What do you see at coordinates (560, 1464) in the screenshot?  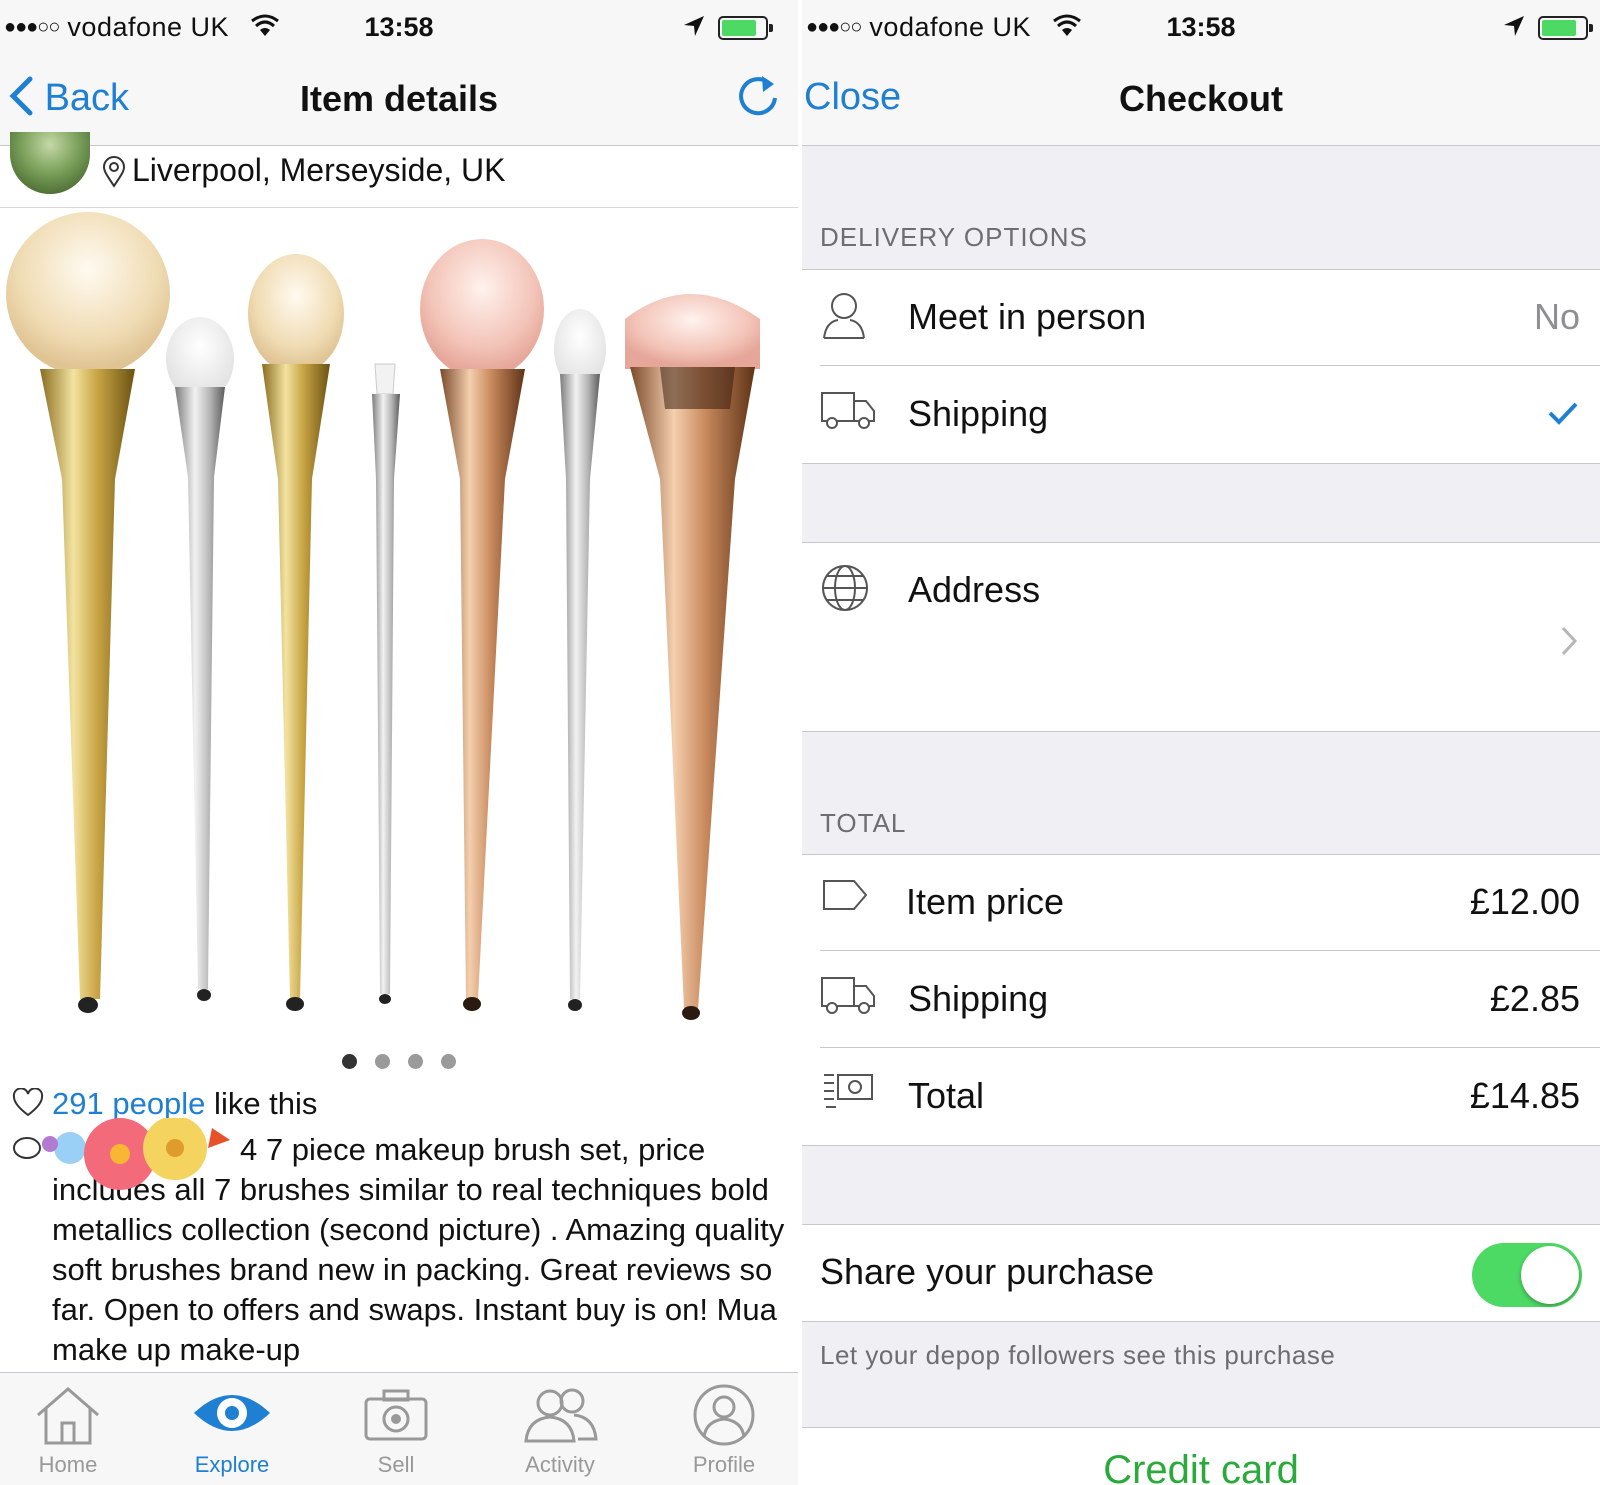 I see `tab-label: Activity` at bounding box center [560, 1464].